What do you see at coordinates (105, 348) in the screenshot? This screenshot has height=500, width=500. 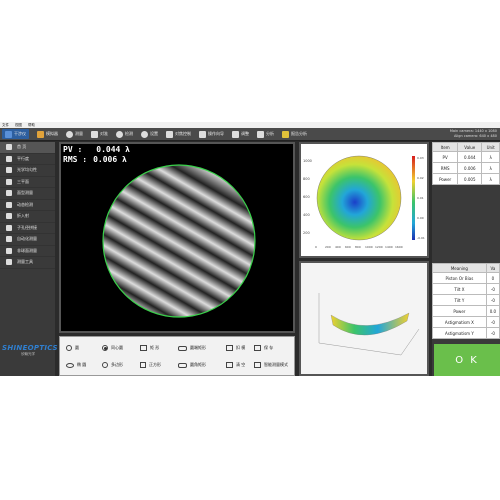 I see `concentric-radio-icon` at bounding box center [105, 348].